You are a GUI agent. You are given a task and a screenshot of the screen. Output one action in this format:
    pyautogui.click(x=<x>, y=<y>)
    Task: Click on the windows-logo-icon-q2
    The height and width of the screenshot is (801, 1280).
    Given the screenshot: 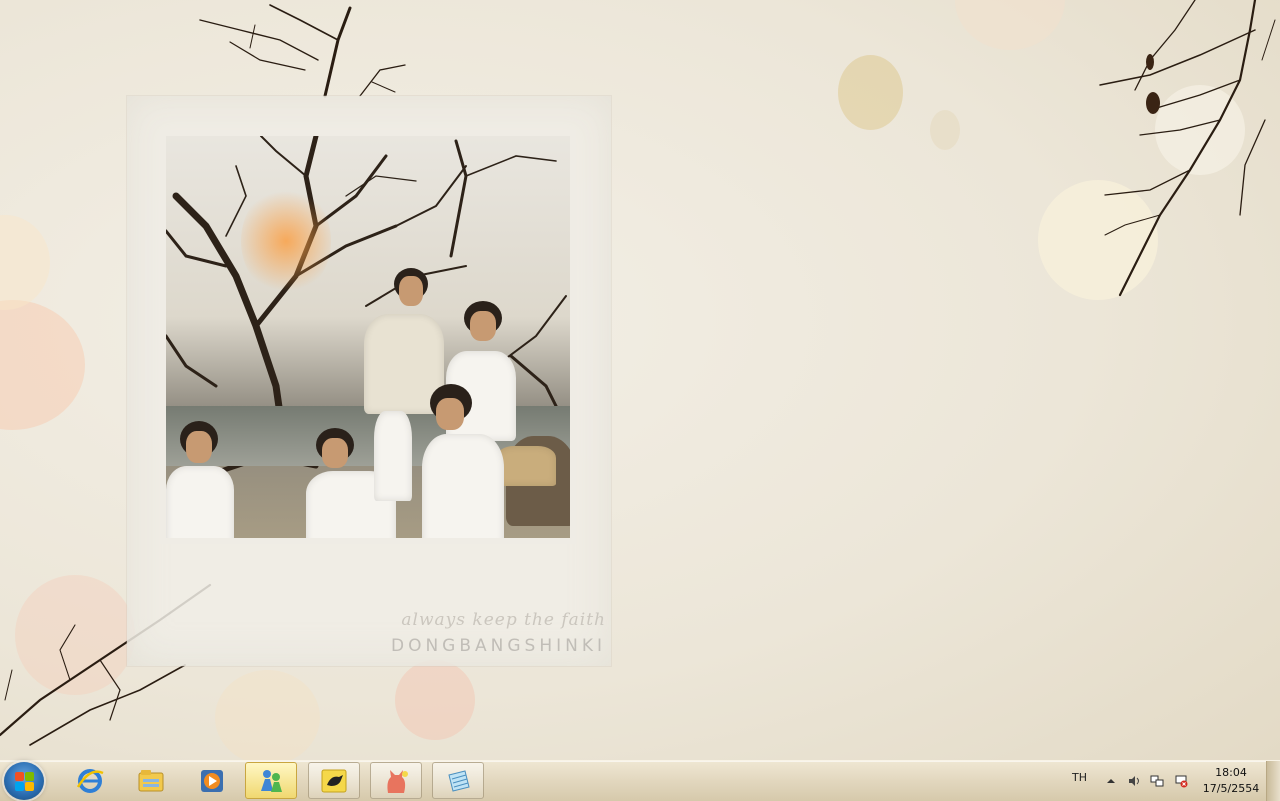 What is the action you would take?
    pyautogui.click(x=29, y=776)
    